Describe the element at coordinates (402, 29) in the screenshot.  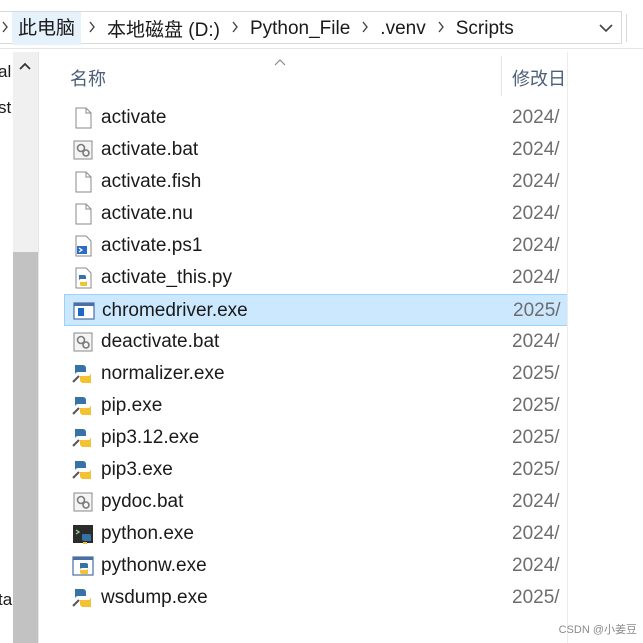
I see `breadcrumb-venv: .venv` at that location.